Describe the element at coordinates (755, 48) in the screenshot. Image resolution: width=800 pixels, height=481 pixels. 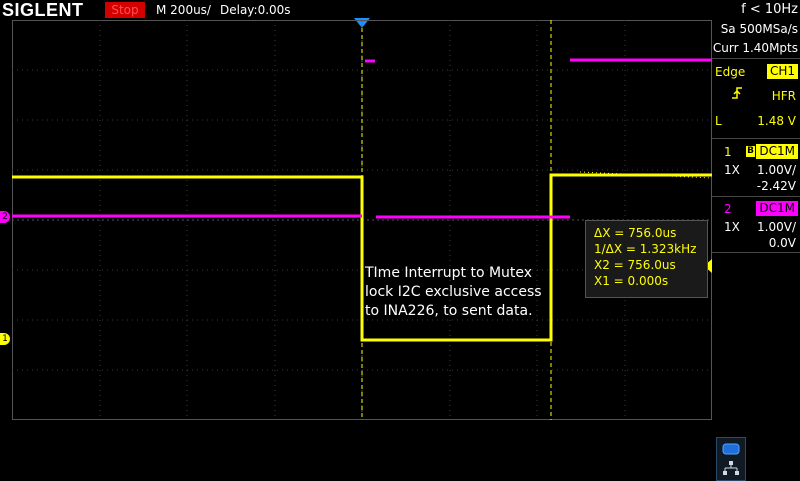
I see `memory-depth: Curr 1.40Mpts` at that location.